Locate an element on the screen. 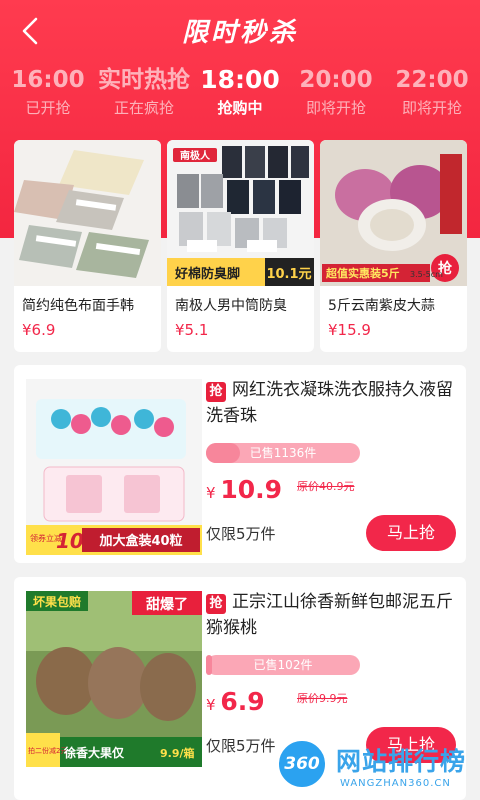  product-name: 南极人男中筒防臭 is located at coordinates (231, 306).